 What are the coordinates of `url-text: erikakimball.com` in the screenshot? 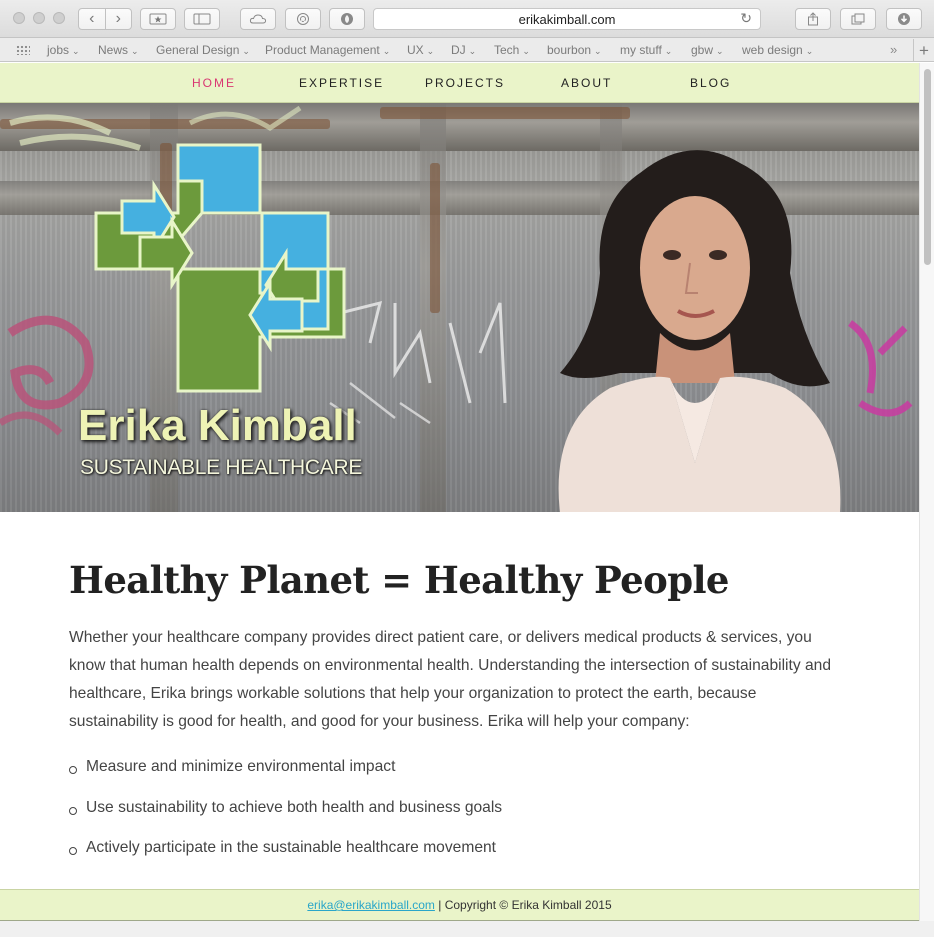 It's located at (567, 19).